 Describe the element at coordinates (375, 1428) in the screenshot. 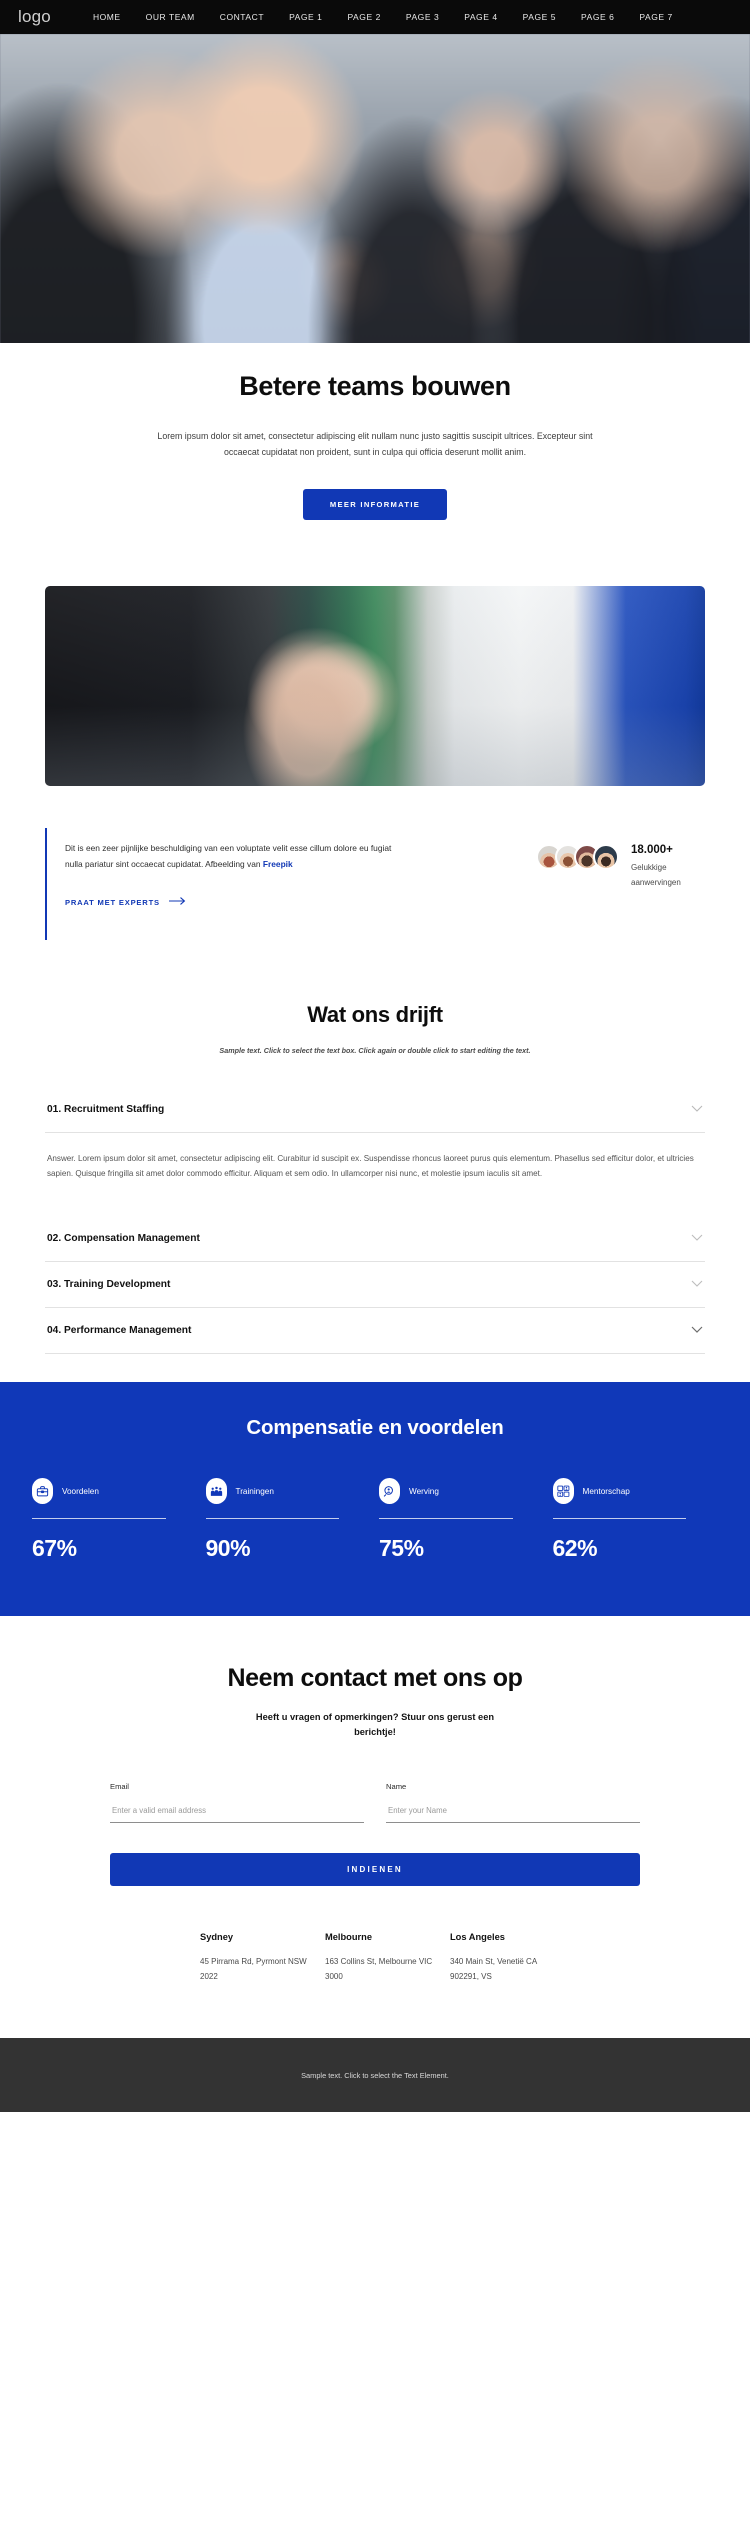

I see `benefits-title: Compensatie en voordelen` at that location.